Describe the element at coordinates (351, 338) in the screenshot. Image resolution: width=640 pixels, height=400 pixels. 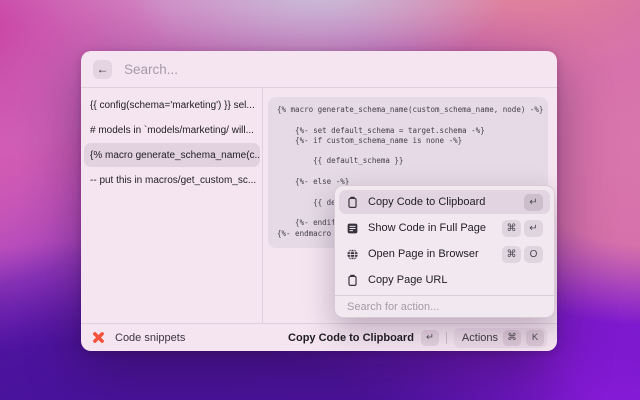
I see `primary-action-button: Copy Code to Clipboard` at that location.